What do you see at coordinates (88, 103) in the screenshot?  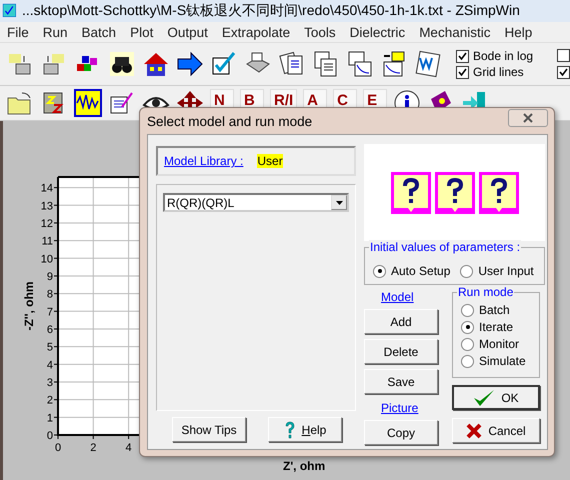 I see `waveform-icon` at bounding box center [88, 103].